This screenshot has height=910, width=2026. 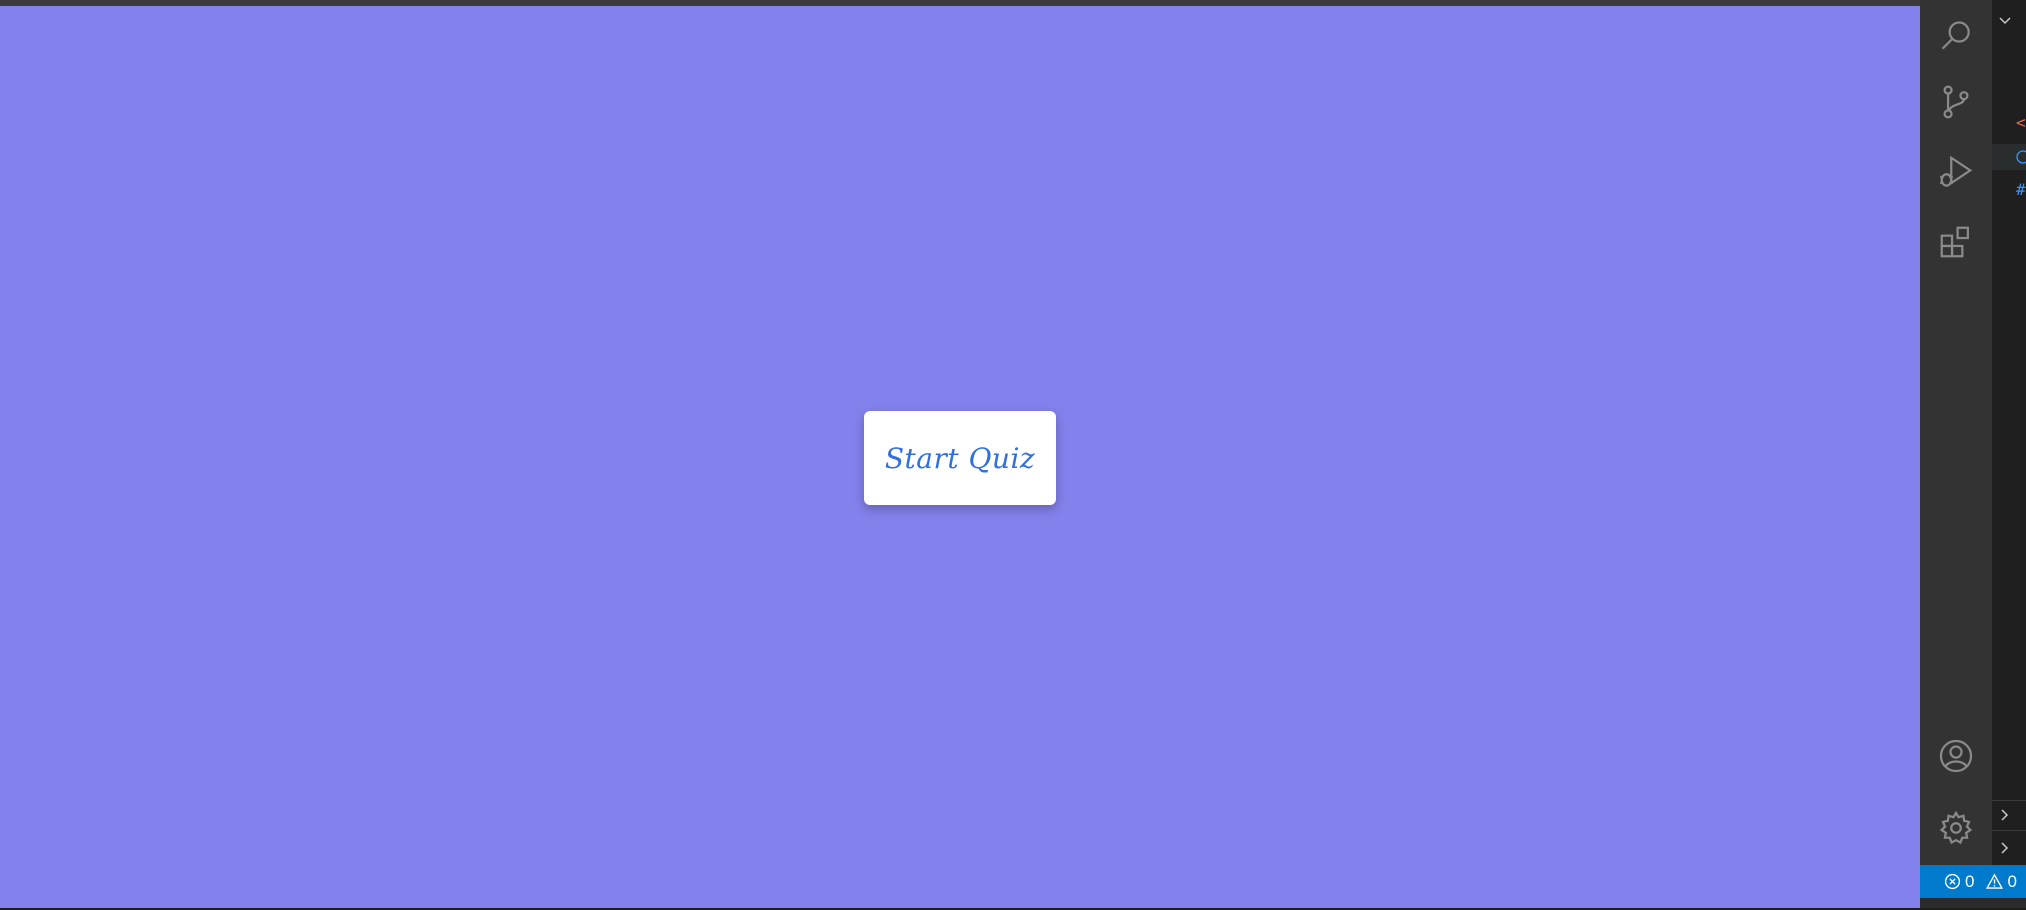 I want to click on warning-icon, so click(x=1995, y=881).